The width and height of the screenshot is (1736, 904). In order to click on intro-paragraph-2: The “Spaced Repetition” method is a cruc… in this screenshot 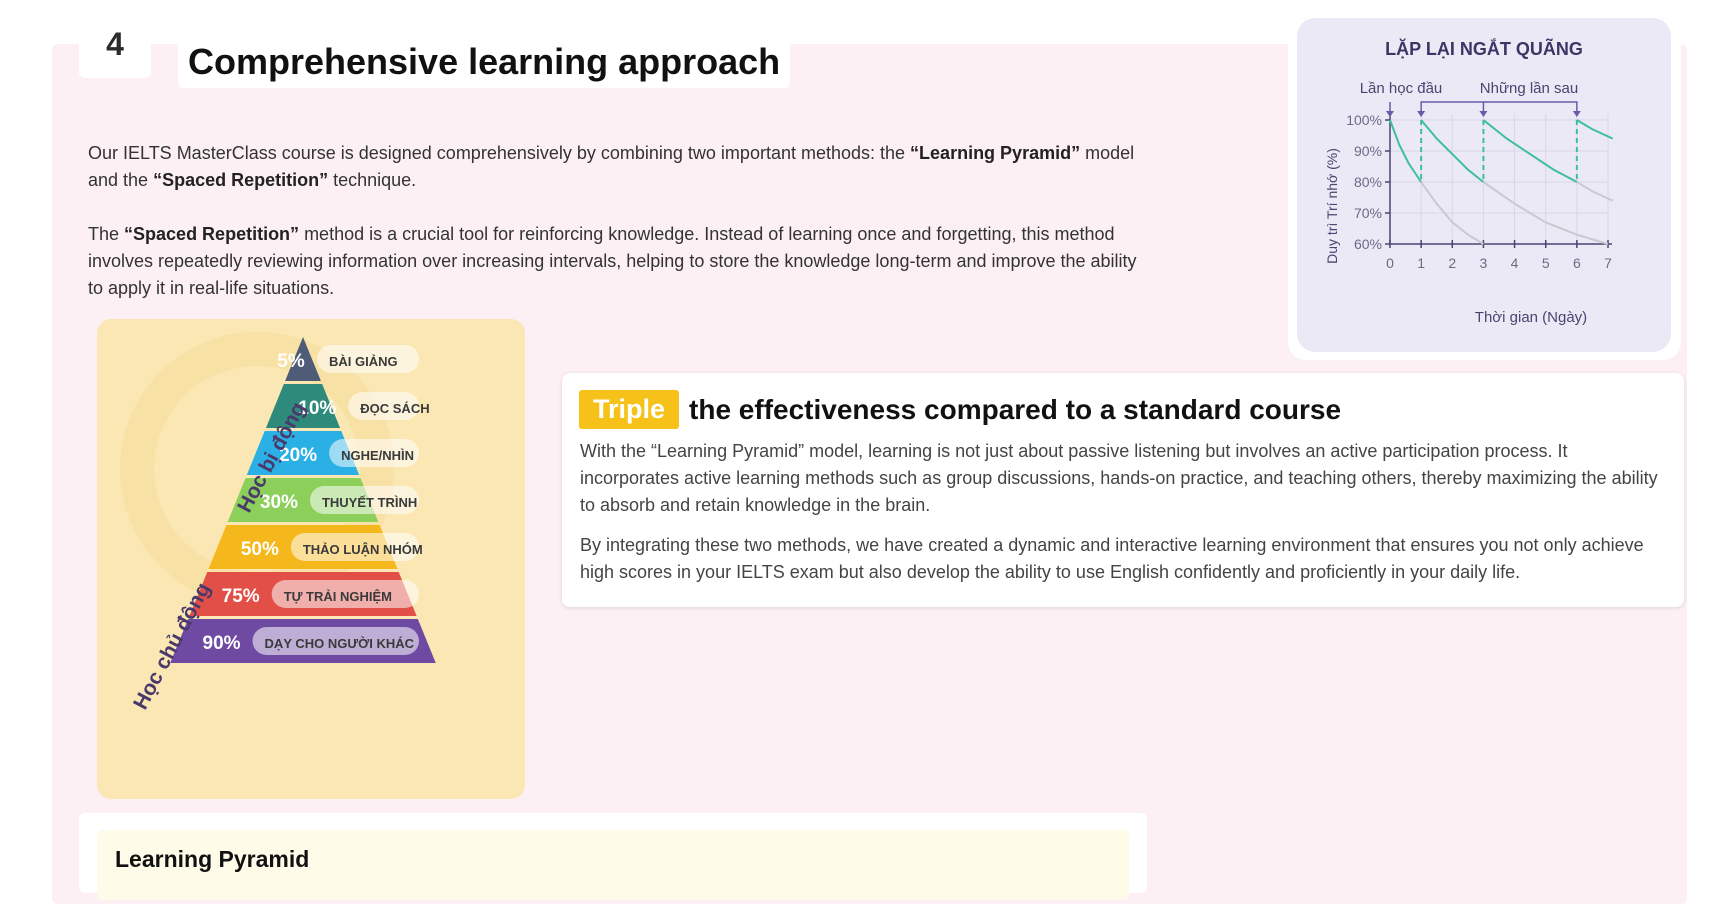, I will do `click(618, 261)`.